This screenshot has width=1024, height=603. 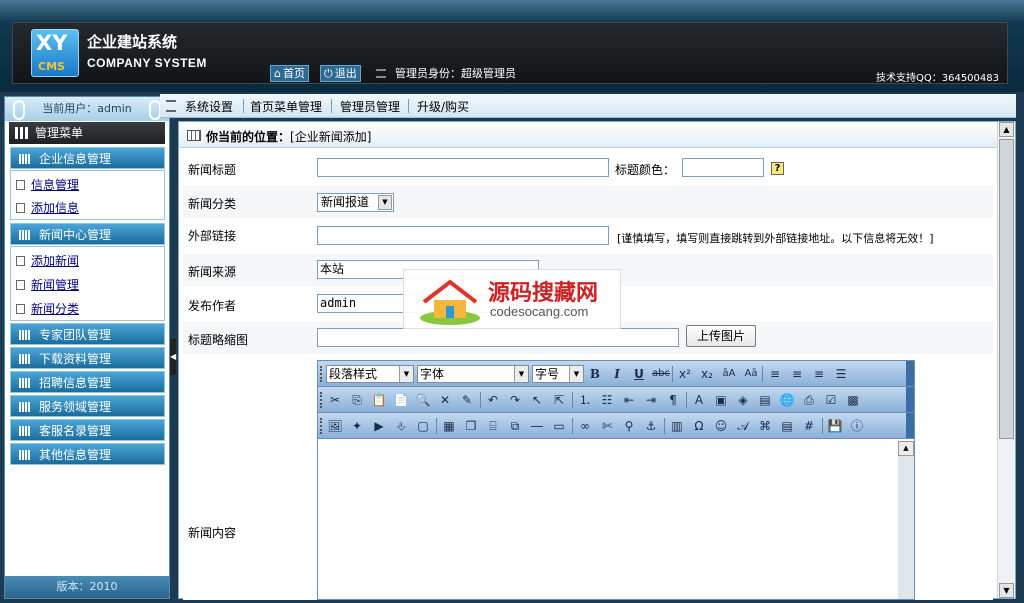 I want to click on sidebar-item-add-info: 添加信息, so click(x=55, y=207).